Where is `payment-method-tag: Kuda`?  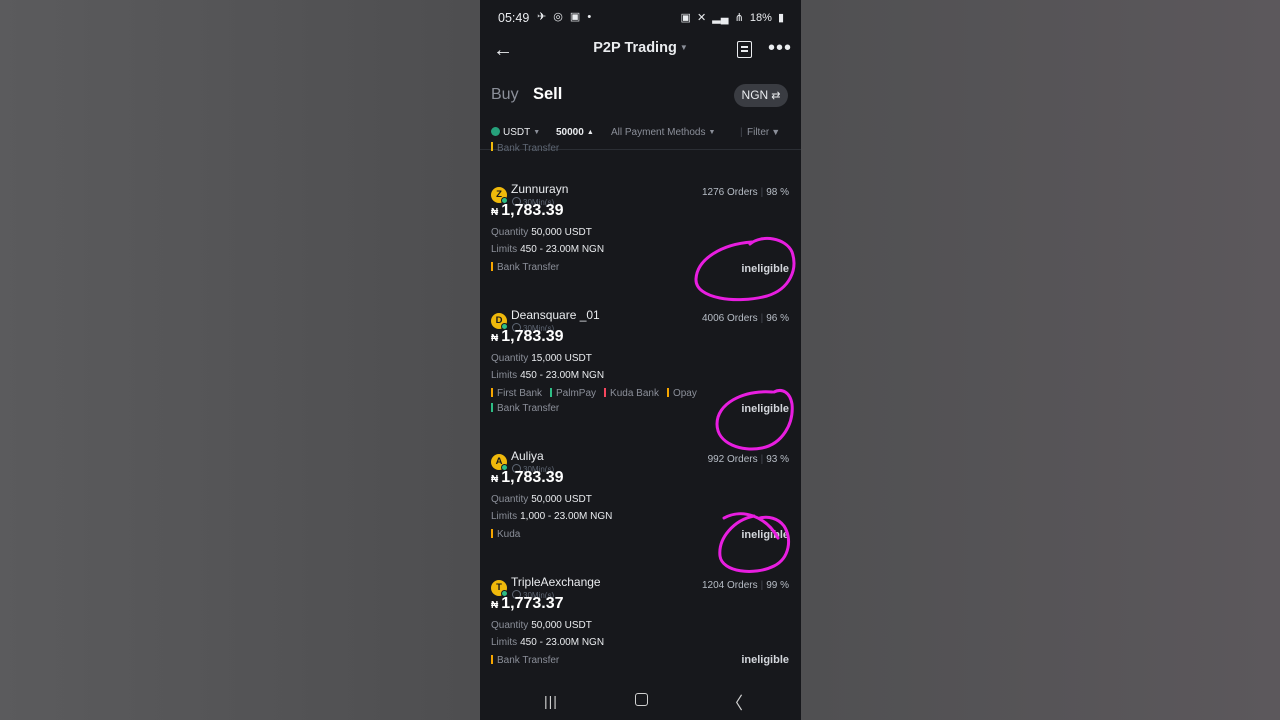
payment-method-tag: Kuda is located at coordinates (505, 534).